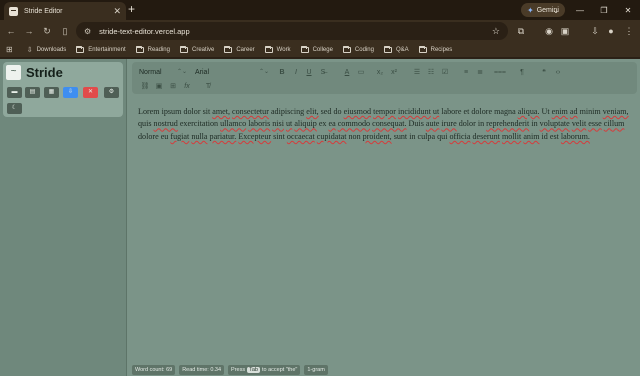 The height and width of the screenshot is (376, 640). I want to click on site-info-icon: ⚙, so click(87, 31).